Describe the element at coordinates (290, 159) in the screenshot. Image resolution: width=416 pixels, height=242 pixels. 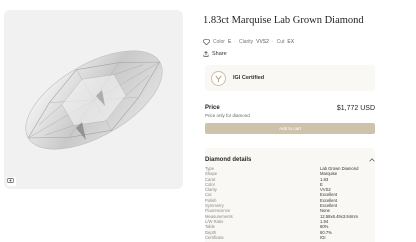
I see `details-header: Diamond details` at that location.